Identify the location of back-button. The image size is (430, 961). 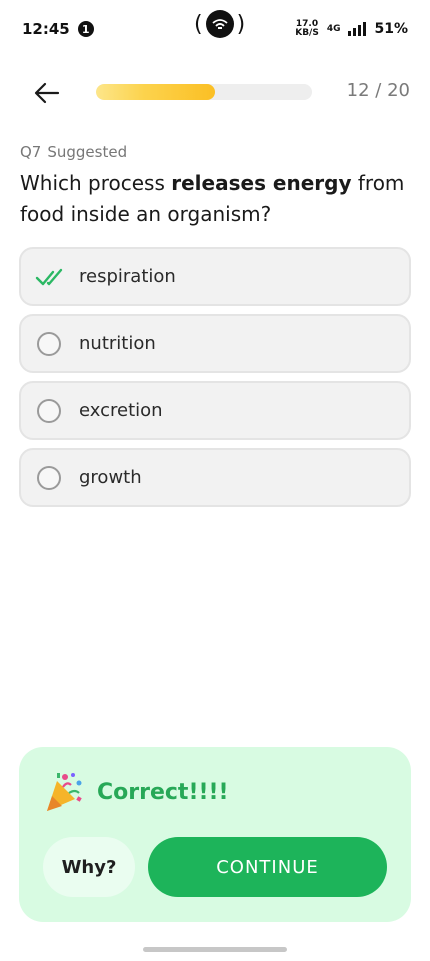
(47, 93).